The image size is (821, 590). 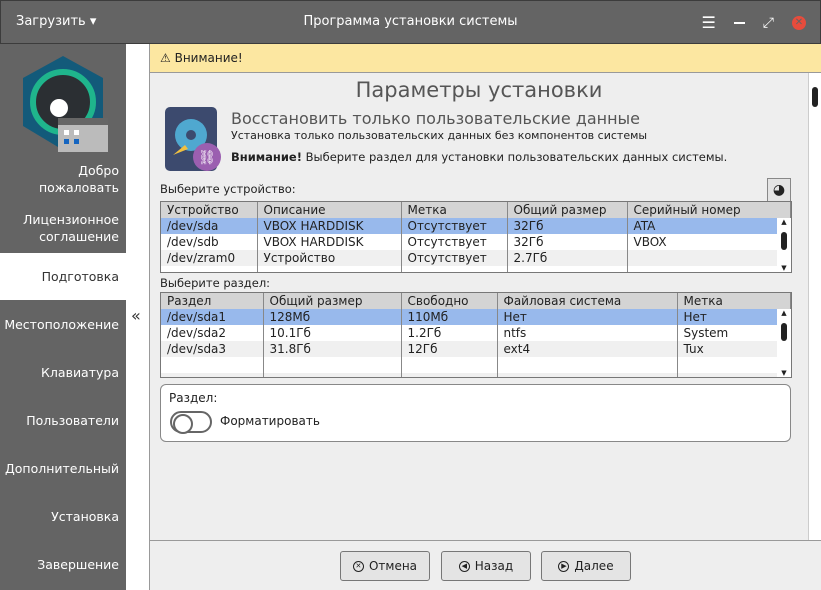 I want to click on main-scrollbar, so click(x=814, y=306).